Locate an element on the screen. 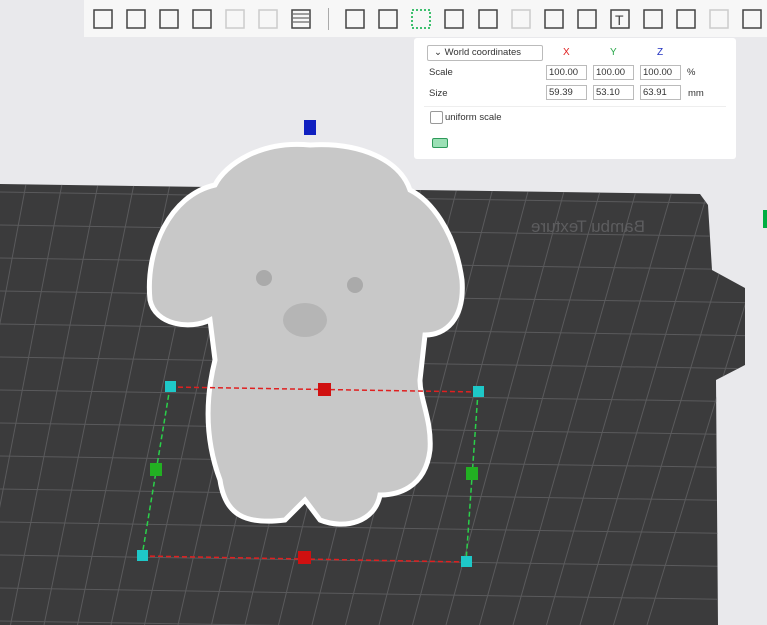 The image size is (767, 625). chevron-down-icon: ⌄ is located at coordinates (439, 52).